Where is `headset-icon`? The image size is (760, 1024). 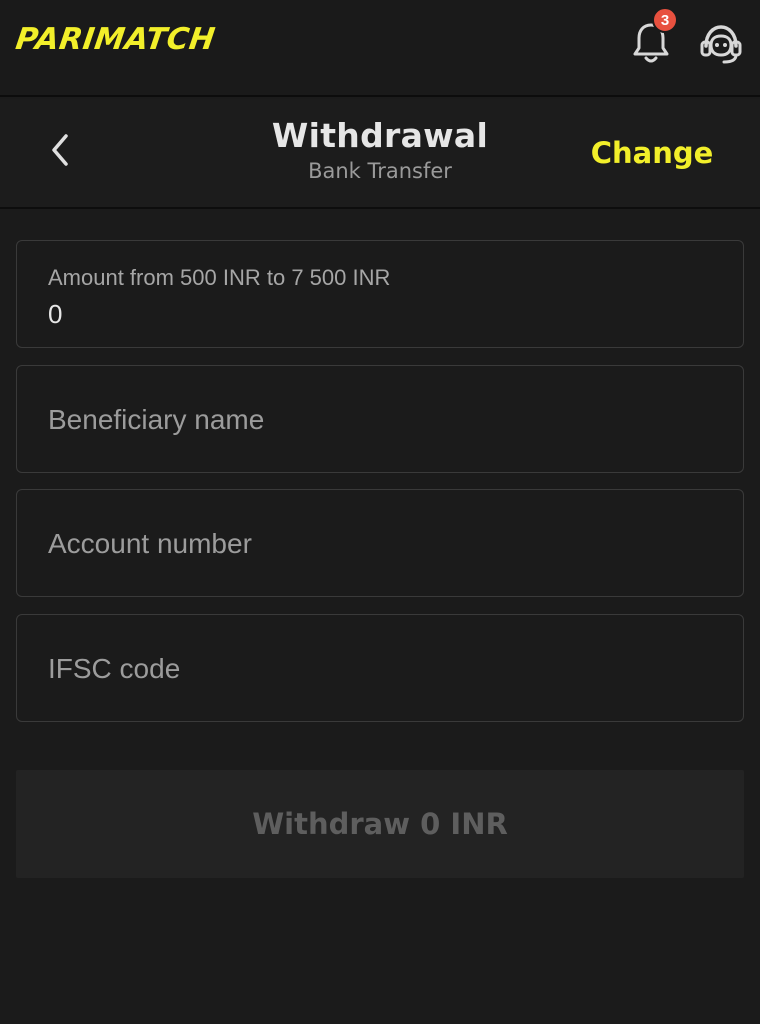 headset-icon is located at coordinates (721, 44).